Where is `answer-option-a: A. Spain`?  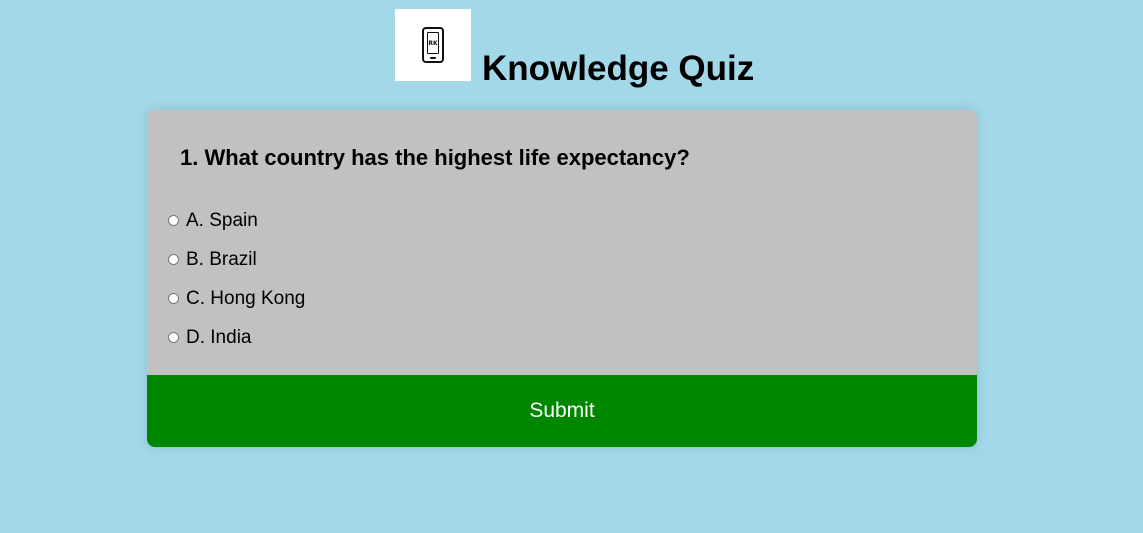
answer-option-a: A. Spain is located at coordinates (236, 220).